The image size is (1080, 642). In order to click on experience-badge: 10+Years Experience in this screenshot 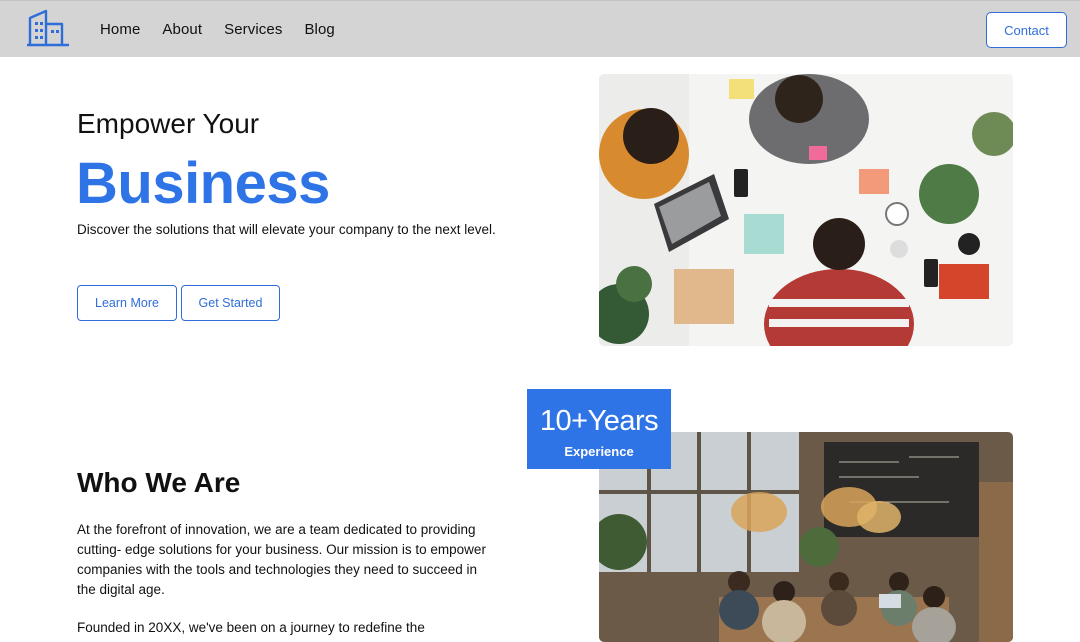, I will do `click(599, 429)`.